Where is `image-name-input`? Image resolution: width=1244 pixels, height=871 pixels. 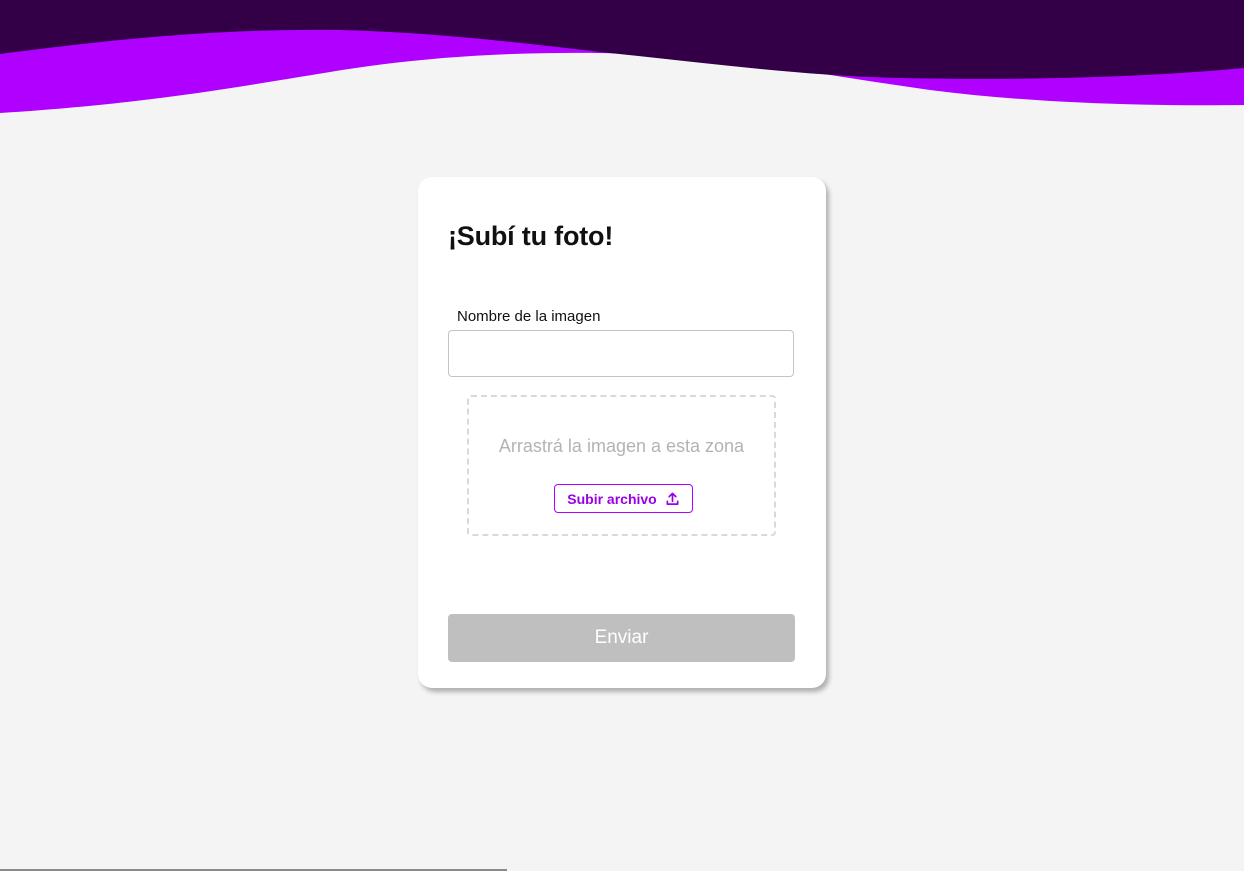 image-name-input is located at coordinates (621, 353).